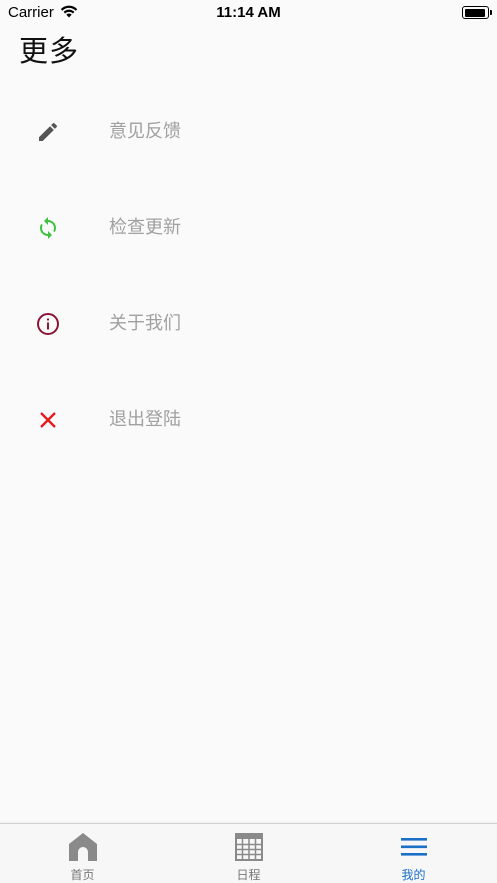  What do you see at coordinates (248, 324) in the screenshot?
I see `menu-item-about: 关于我们` at bounding box center [248, 324].